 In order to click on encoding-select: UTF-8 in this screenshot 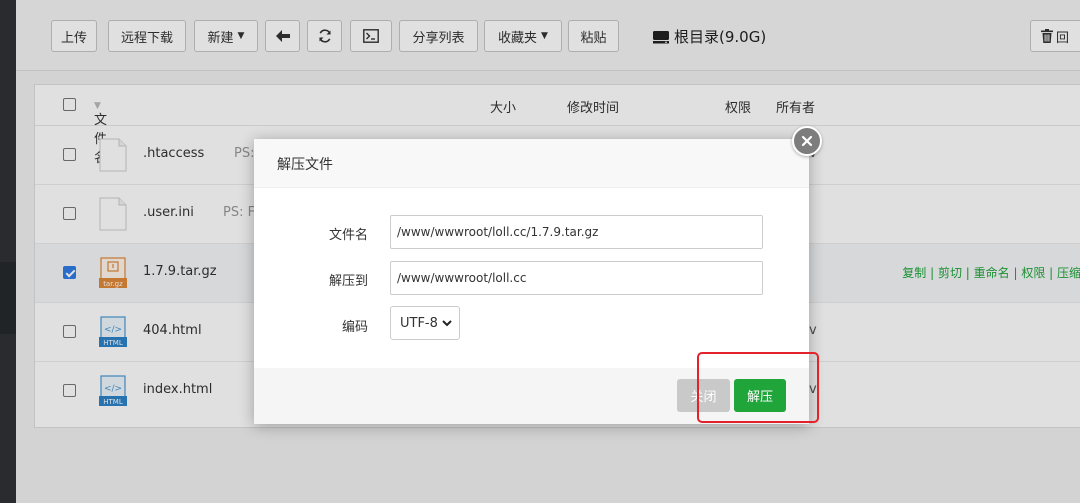, I will do `click(425, 323)`.